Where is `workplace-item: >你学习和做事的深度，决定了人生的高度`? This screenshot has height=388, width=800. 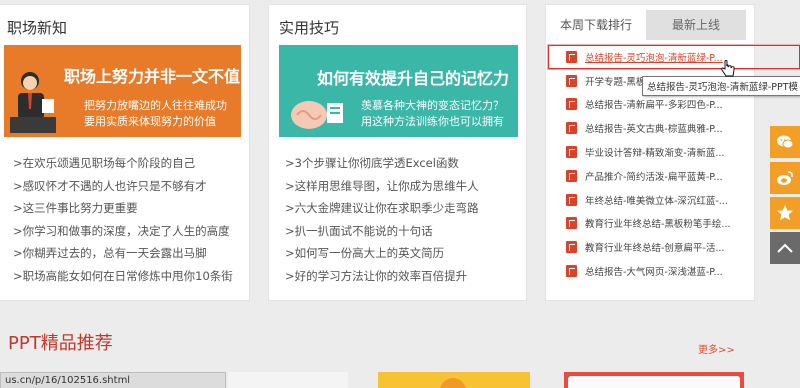
workplace-item: >你学习和做事的深度，决定了人生的高度 is located at coordinates (123, 234).